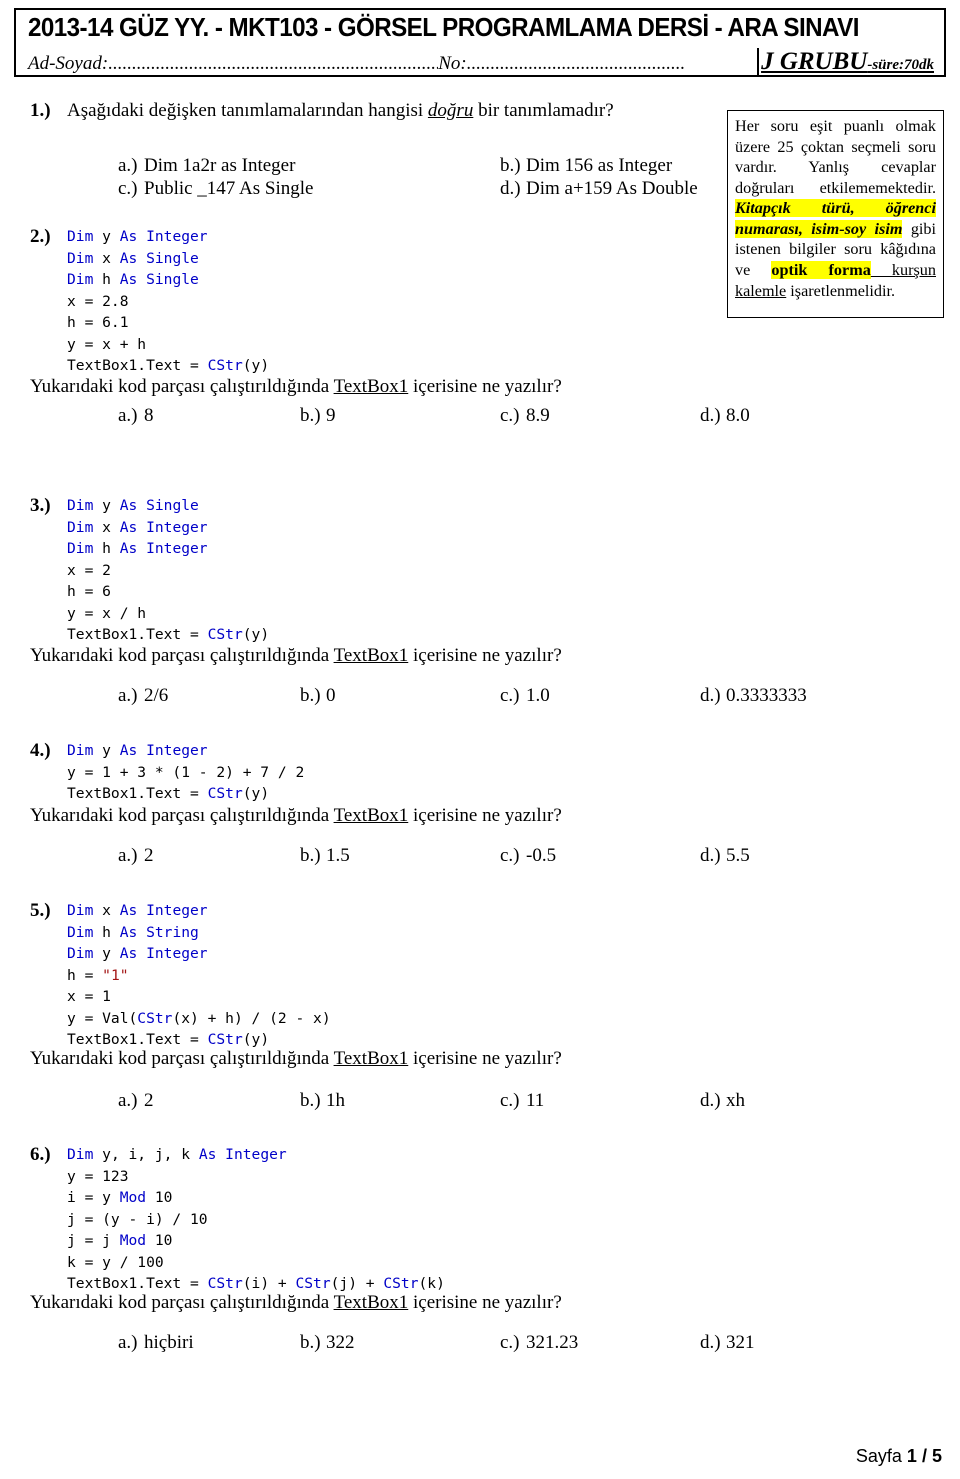 The width and height of the screenshot is (960, 1479). What do you see at coordinates (327, 1343) in the screenshot?
I see `option-b: b.) 322` at bounding box center [327, 1343].